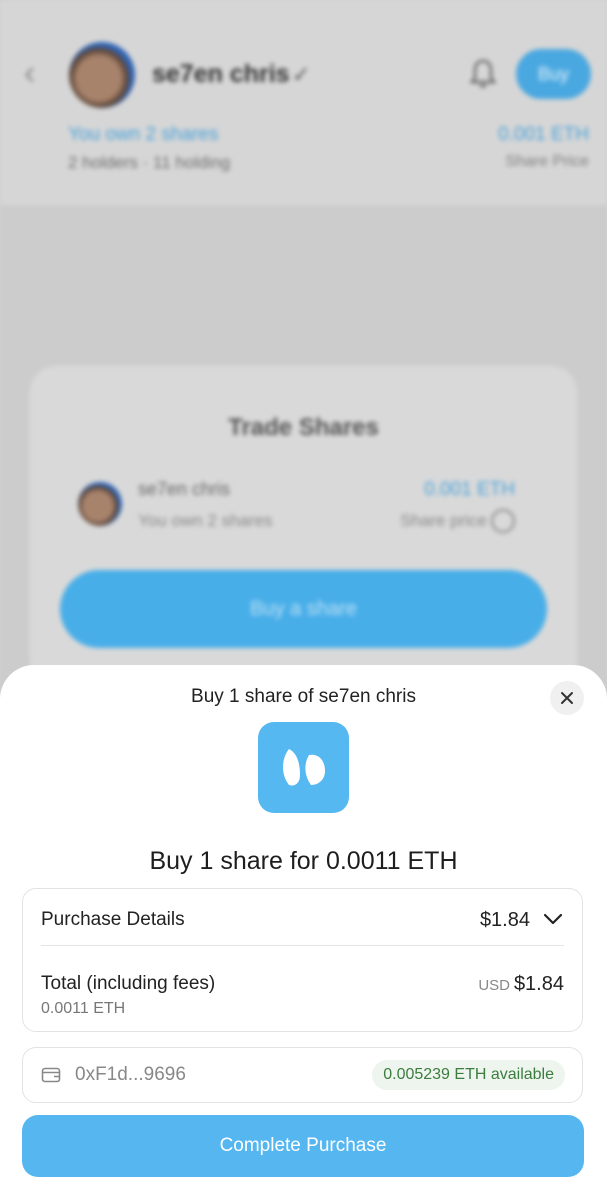 The width and height of the screenshot is (607, 1200). What do you see at coordinates (303, 609) in the screenshot?
I see `buy-a-share-button: Buy a share` at bounding box center [303, 609].